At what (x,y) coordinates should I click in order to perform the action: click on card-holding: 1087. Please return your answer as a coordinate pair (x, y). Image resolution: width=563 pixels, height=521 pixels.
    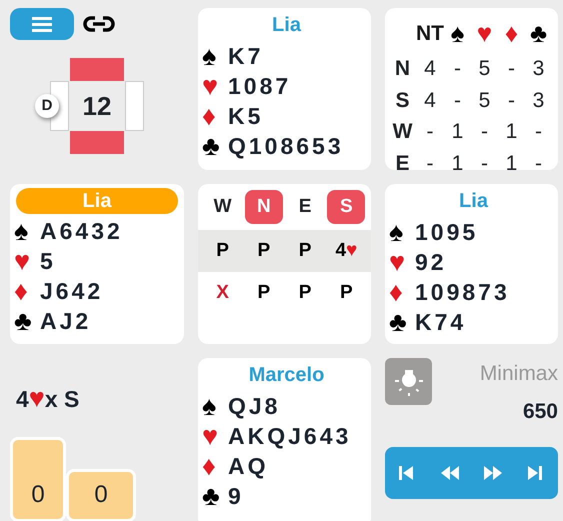
    Looking at the image, I should click on (260, 86).